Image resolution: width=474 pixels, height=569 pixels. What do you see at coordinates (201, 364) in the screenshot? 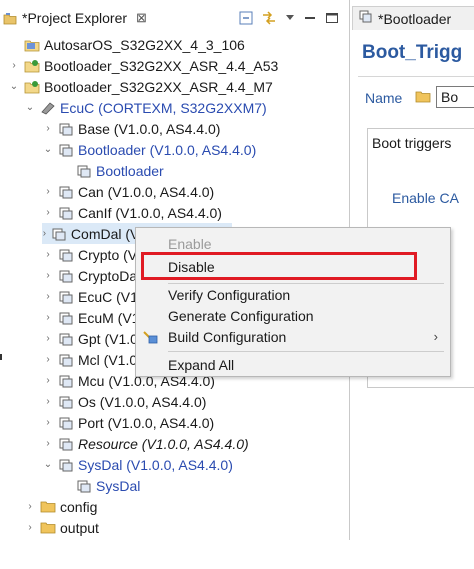
I see `menu-item-label: Expand All` at bounding box center [201, 364].